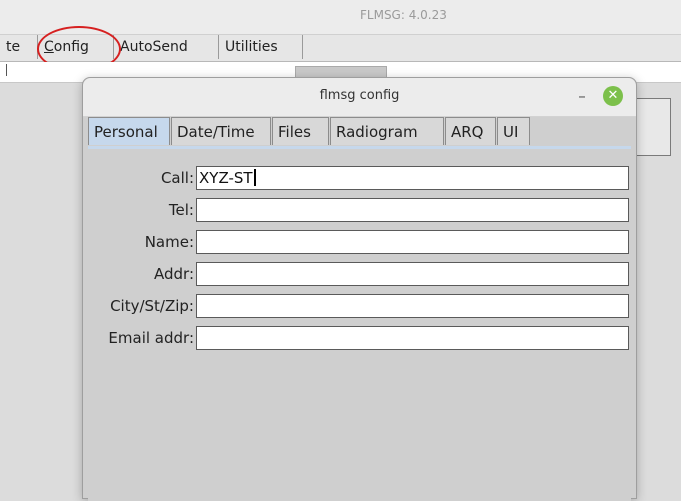 This screenshot has width=681, height=501. I want to click on call-value: XYZ-ST, so click(226, 178).